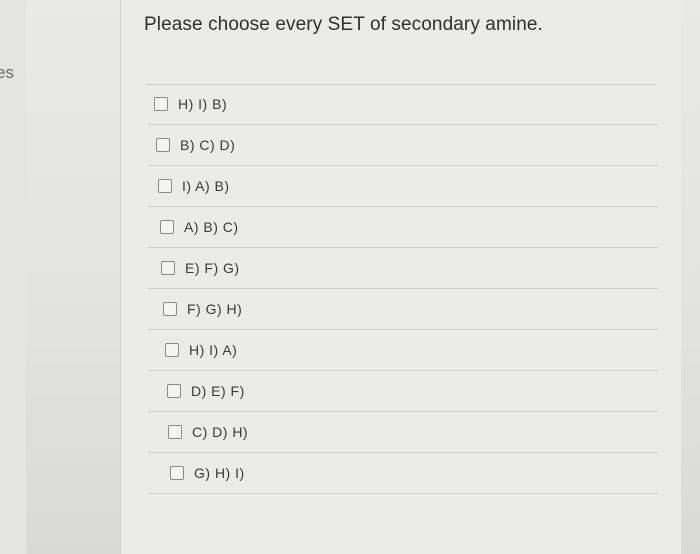  Describe the element at coordinates (403, 268) in the screenshot. I see `option-row: E) F) G)` at that location.